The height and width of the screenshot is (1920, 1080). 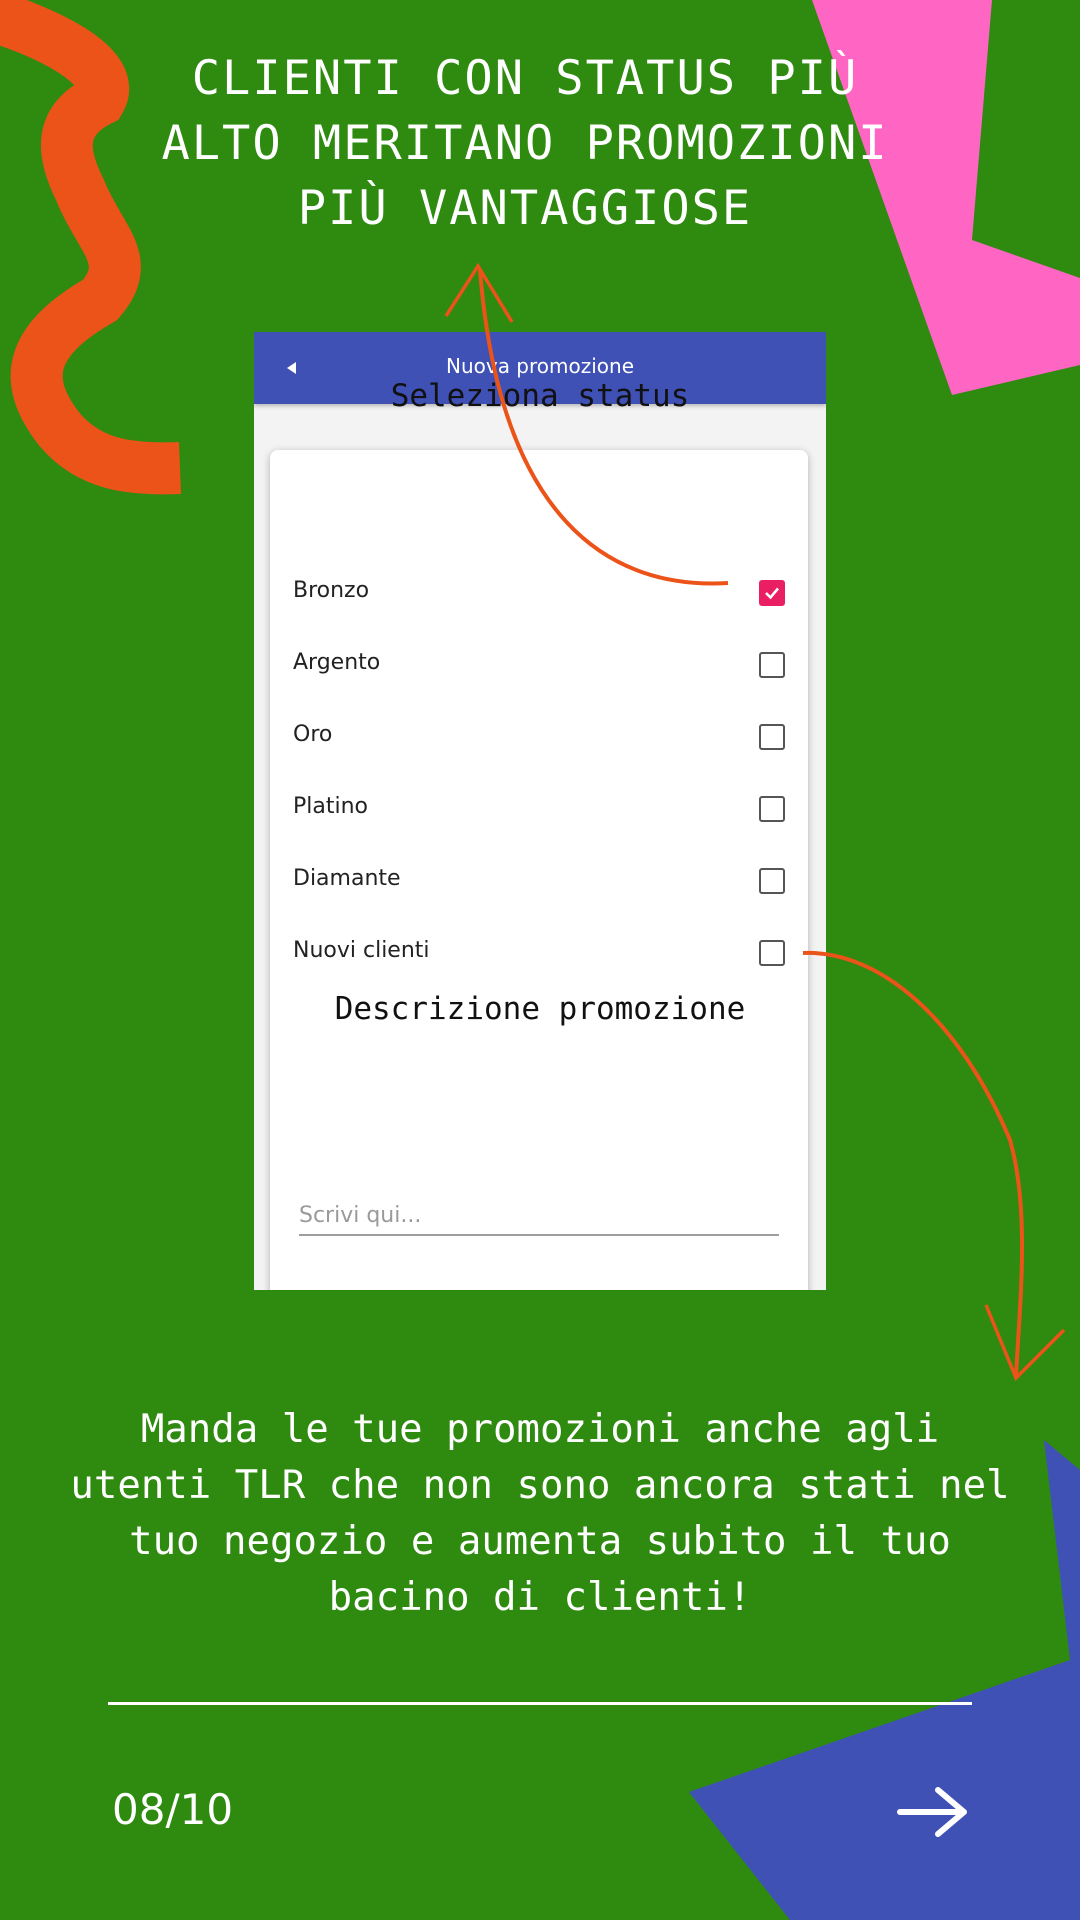 I want to click on status-option-argento: Argento, so click(x=540, y=666).